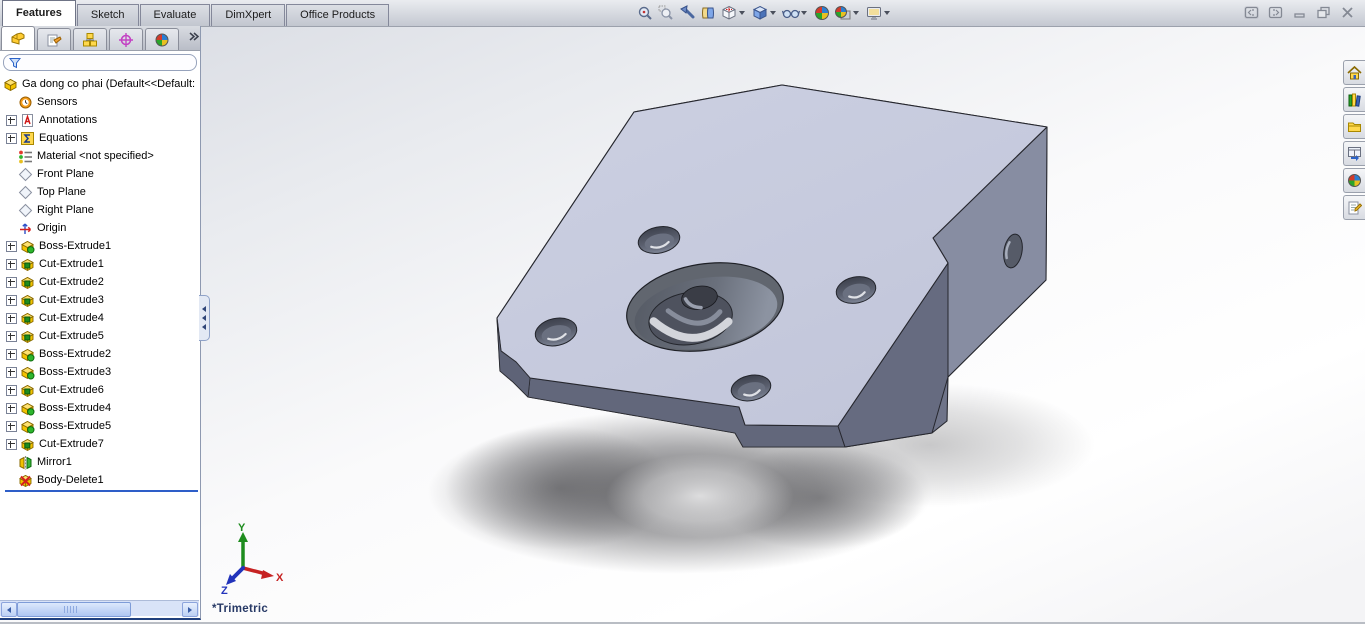  Describe the element at coordinates (887, 13) in the screenshot. I see `view-settings-dropdown` at that location.